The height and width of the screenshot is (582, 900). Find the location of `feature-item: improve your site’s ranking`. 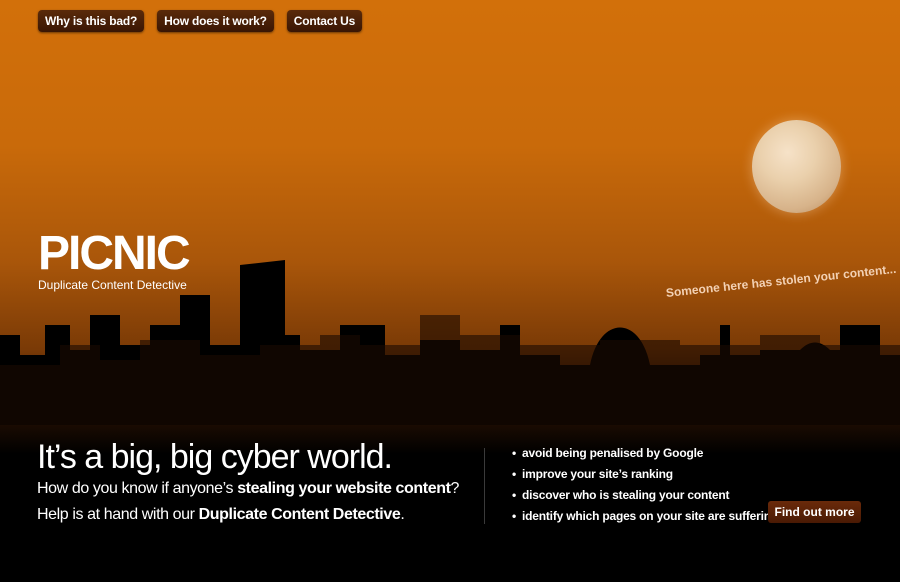

feature-item: improve your site’s ranking is located at coordinates (645, 475).